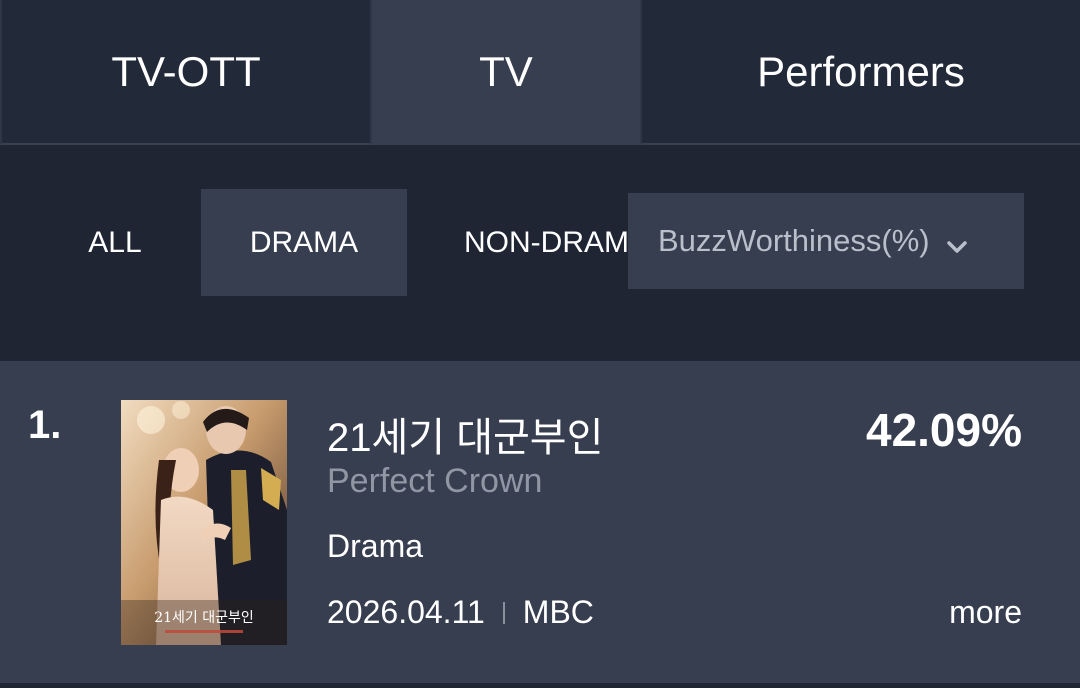 The width and height of the screenshot is (1080, 688). I want to click on filter-chip-all: ALL, so click(115, 242).